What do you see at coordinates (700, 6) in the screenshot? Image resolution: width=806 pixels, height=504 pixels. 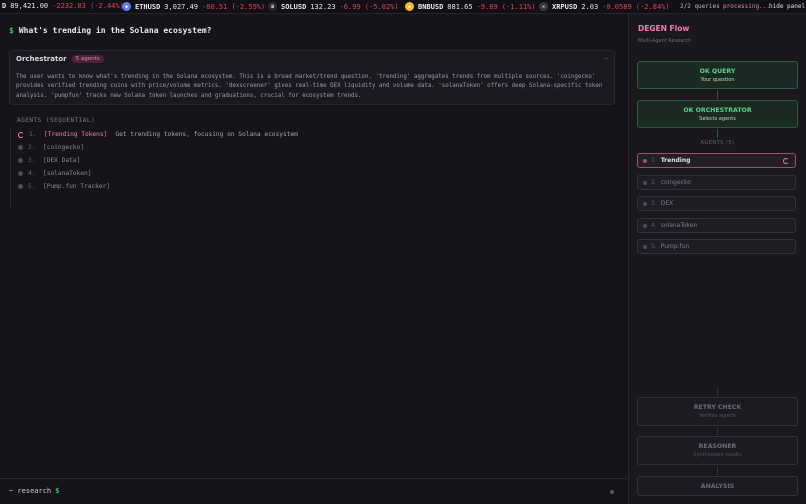 I see `queries-count: 2/2 queries` at bounding box center [700, 6].